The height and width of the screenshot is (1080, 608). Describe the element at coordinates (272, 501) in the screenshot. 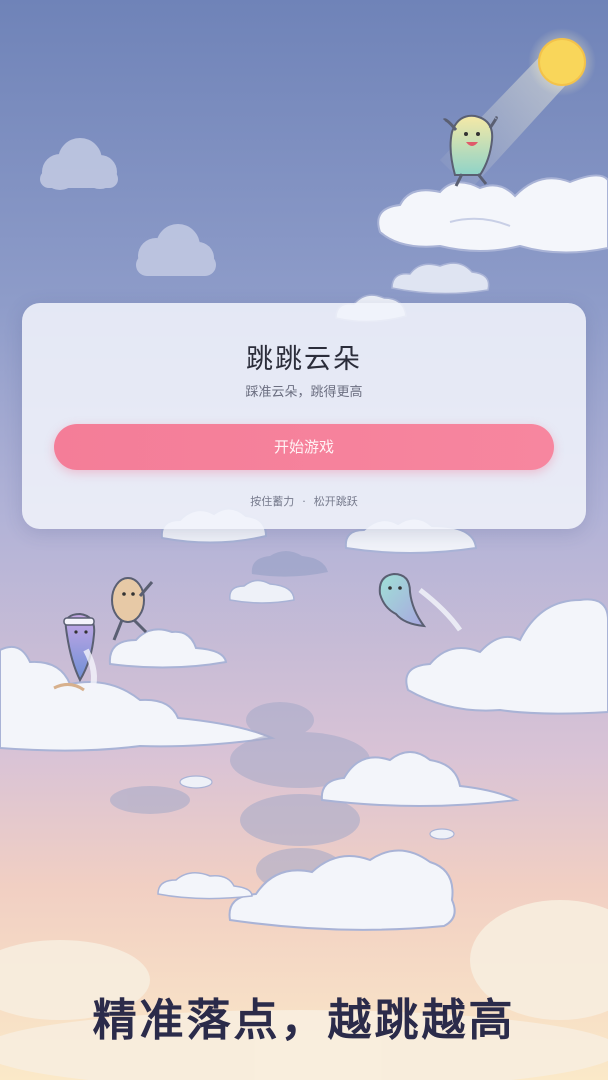

I see `hint-press: 按住蓄力` at that location.